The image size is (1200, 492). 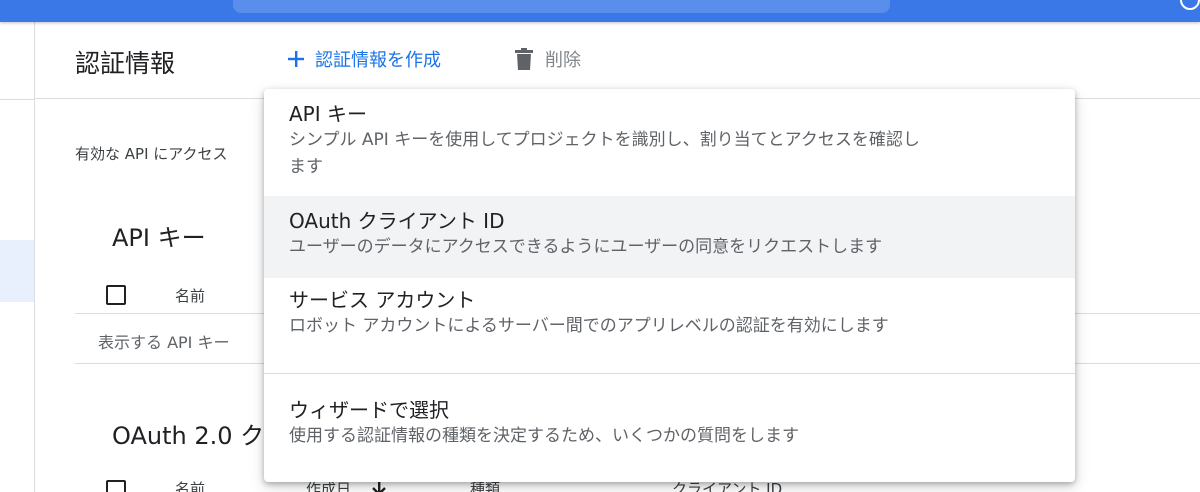 I want to click on menu-item-description: ユーザーのデータにアクセスできるようにユーザーの同意をリクエストします, so click(x=586, y=247).